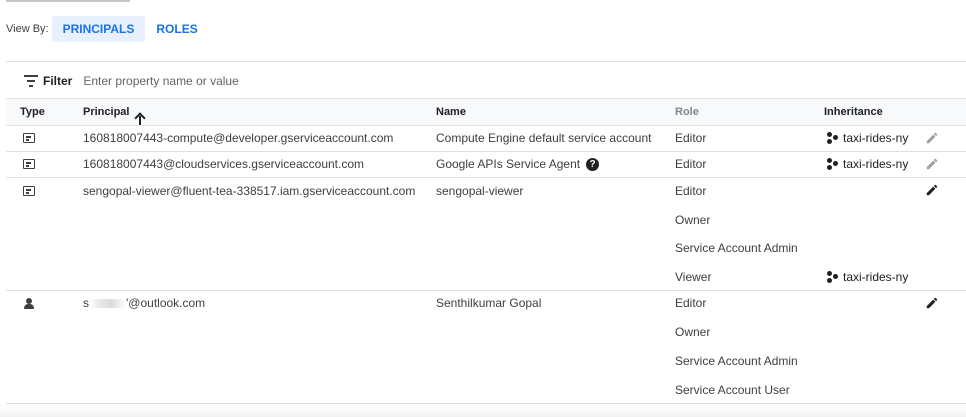 The width and height of the screenshot is (966, 417). Describe the element at coordinates (68, 1) in the screenshot. I see `top-divider` at that location.